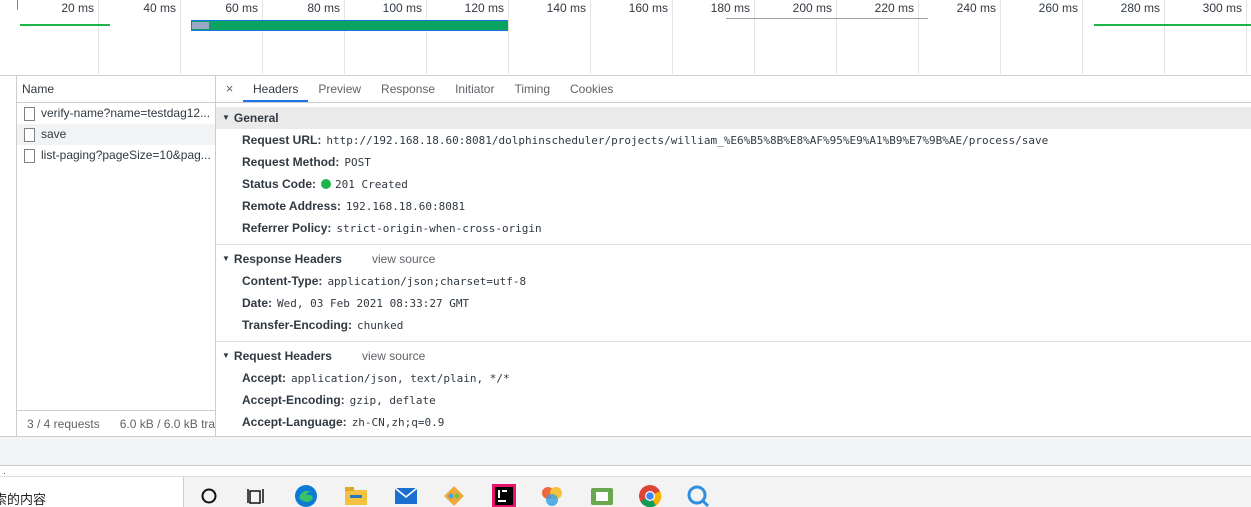  What do you see at coordinates (454, 495) in the screenshot?
I see `git-icon` at bounding box center [454, 495].